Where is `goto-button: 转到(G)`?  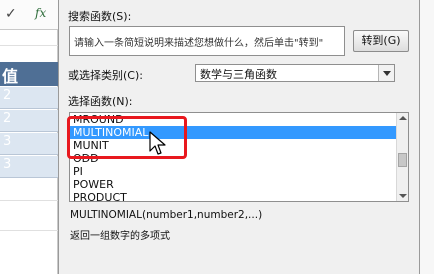 goto-button: 转到(G) is located at coordinates (381, 41).